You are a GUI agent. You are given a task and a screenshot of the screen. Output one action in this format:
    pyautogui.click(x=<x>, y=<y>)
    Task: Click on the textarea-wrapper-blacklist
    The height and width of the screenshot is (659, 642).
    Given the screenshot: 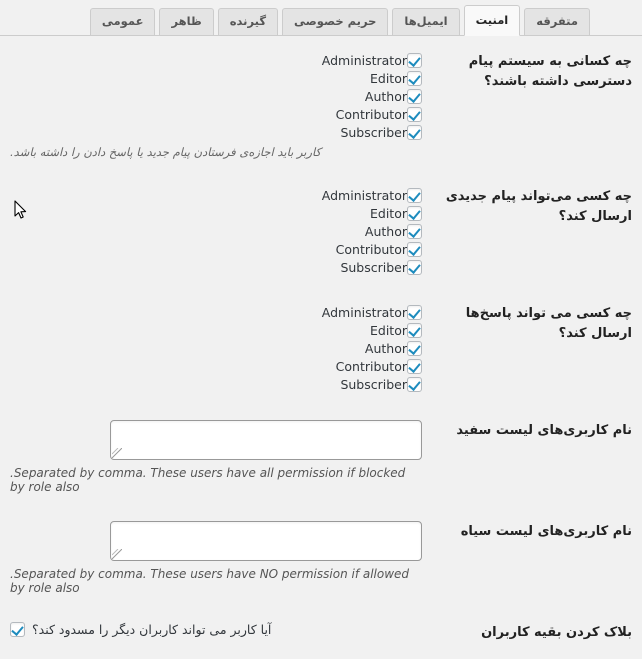 What is the action you would take?
    pyautogui.click(x=266, y=541)
    